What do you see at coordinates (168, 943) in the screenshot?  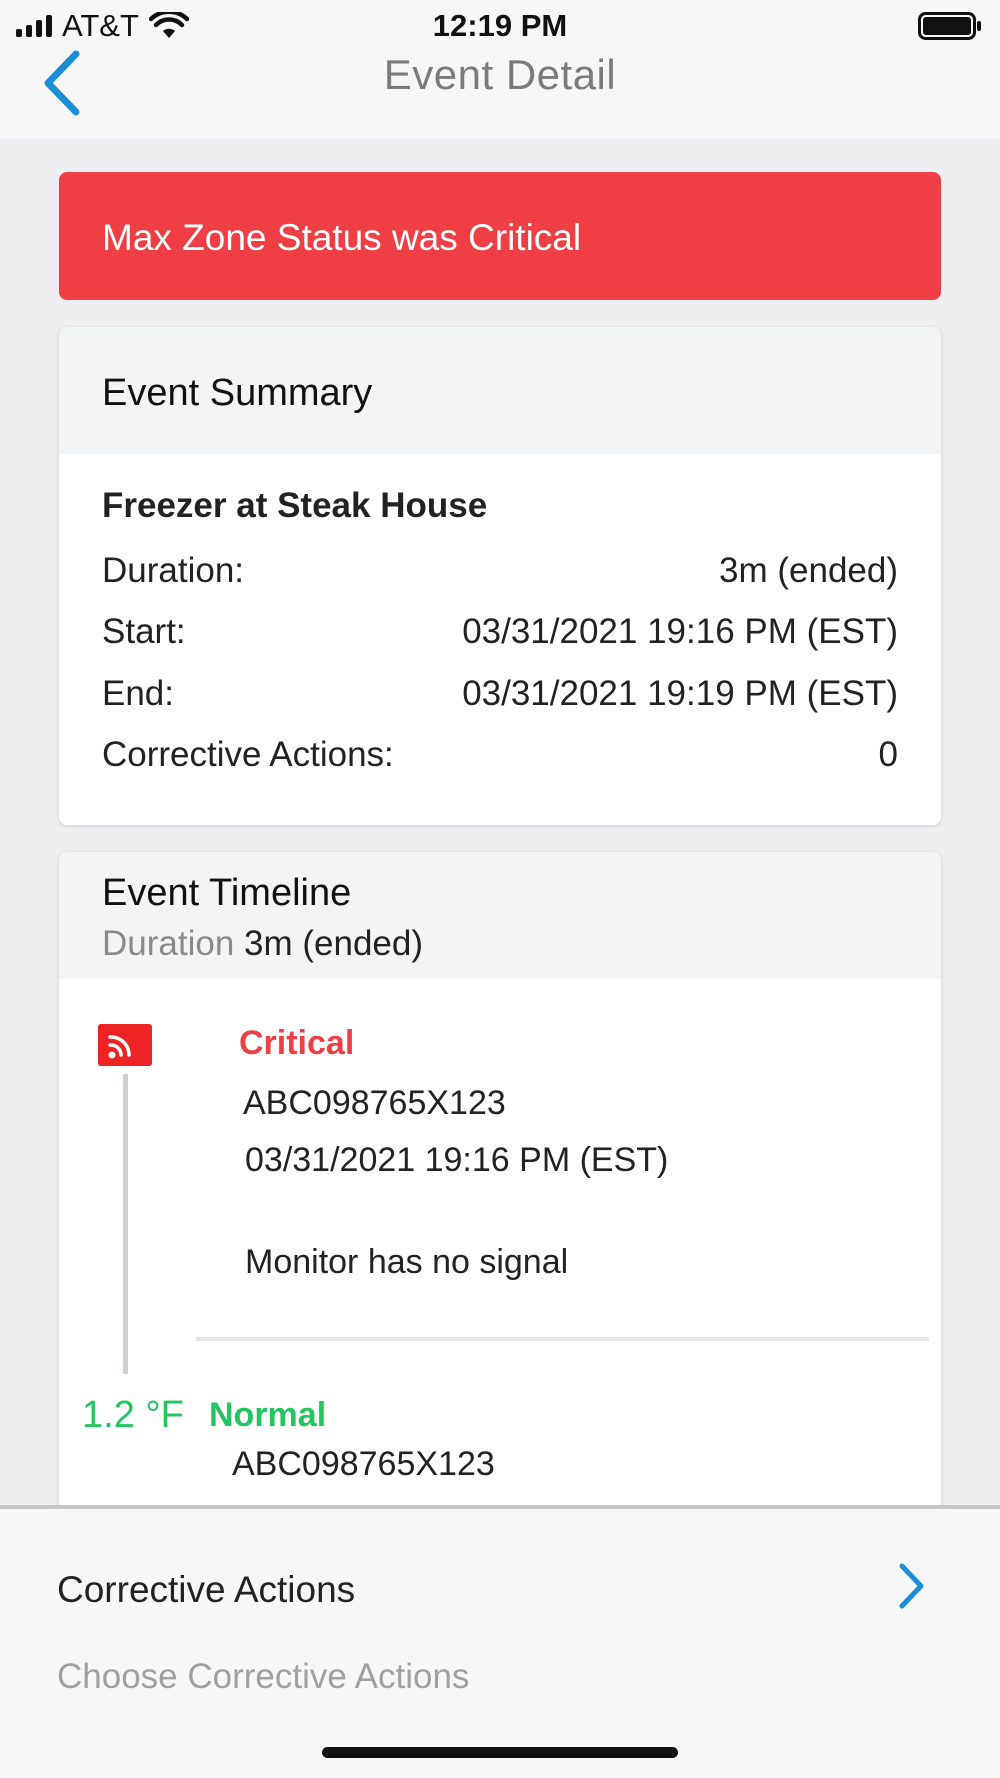 I see `timeline-duration-label: Duration` at bounding box center [168, 943].